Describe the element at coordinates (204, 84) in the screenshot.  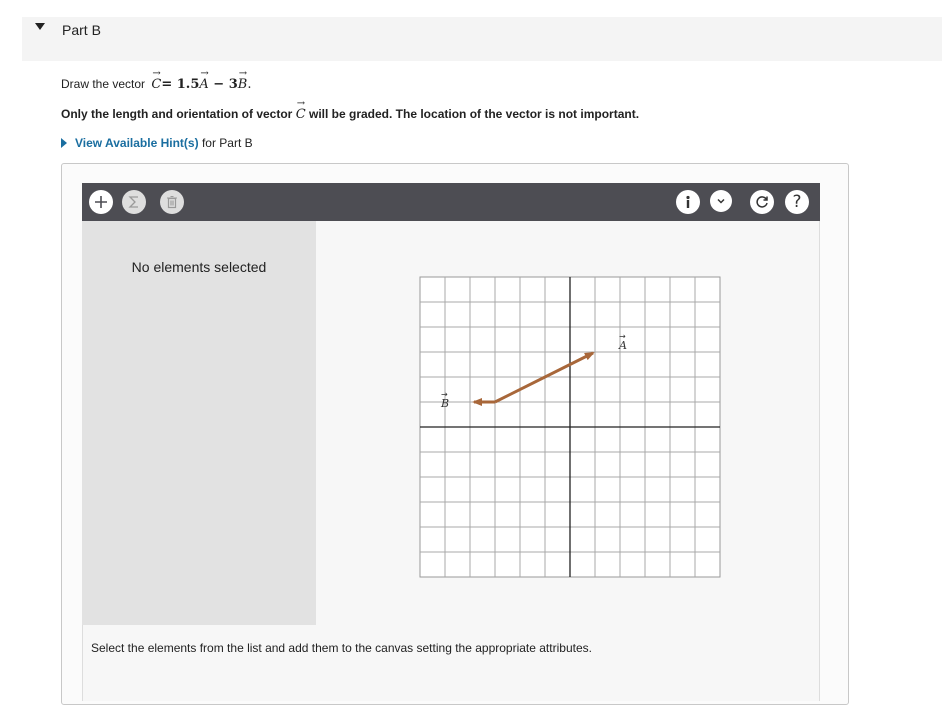
I see `eq-a: A` at that location.